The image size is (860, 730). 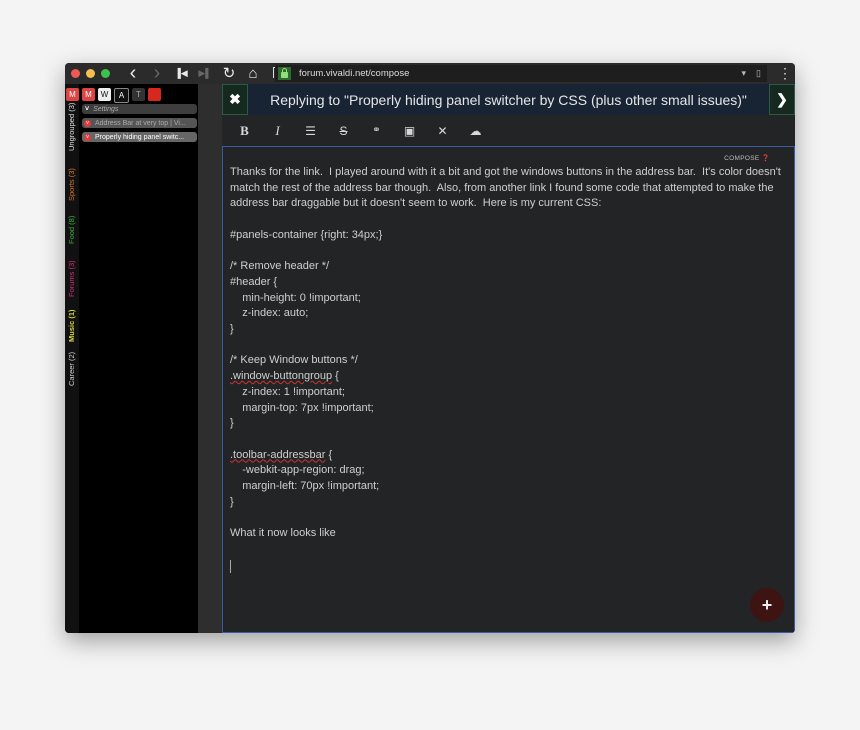 I want to click on web-panel-icons: M M W A T, so click(x=113, y=94).